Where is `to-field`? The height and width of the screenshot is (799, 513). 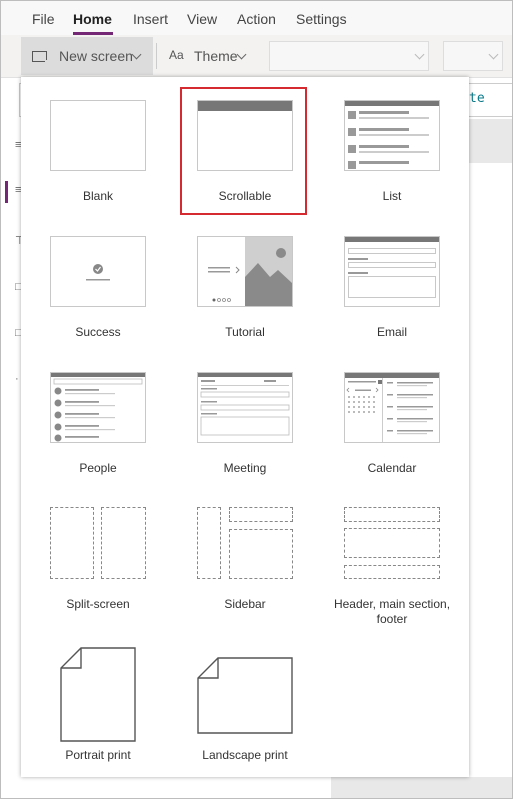
to-field is located at coordinates (392, 251).